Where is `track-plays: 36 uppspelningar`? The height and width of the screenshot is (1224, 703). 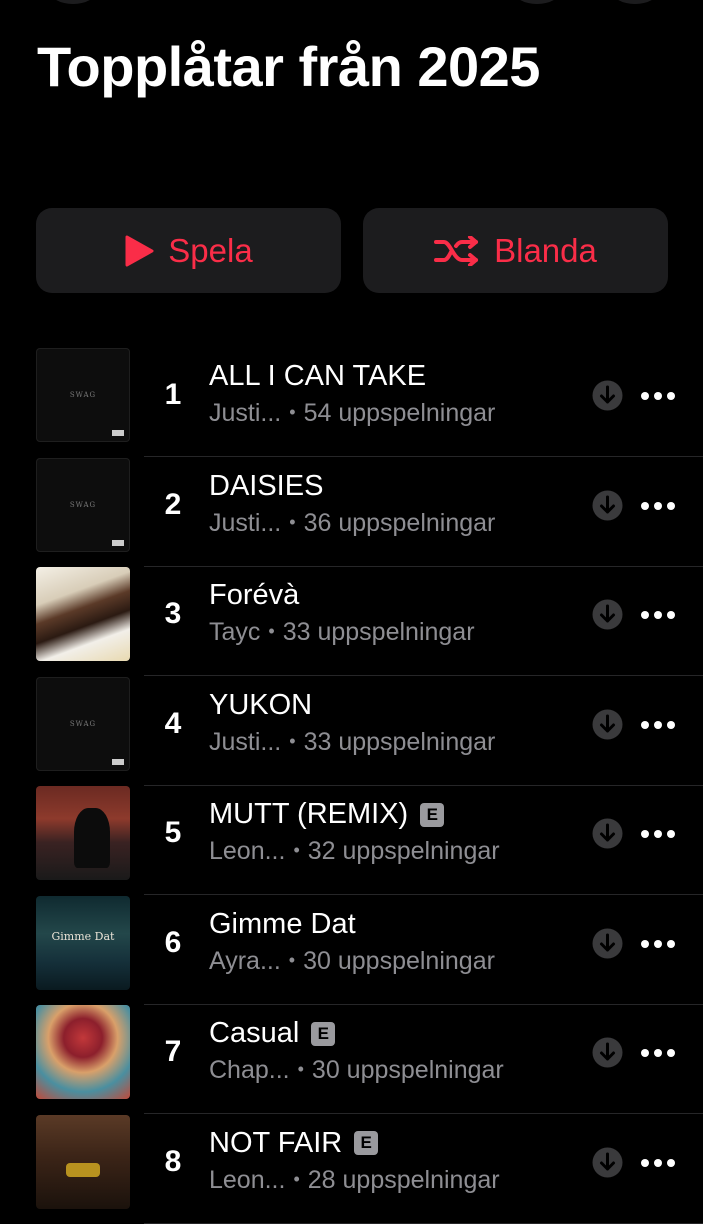 track-plays: 36 uppspelningar is located at coordinates (399, 522).